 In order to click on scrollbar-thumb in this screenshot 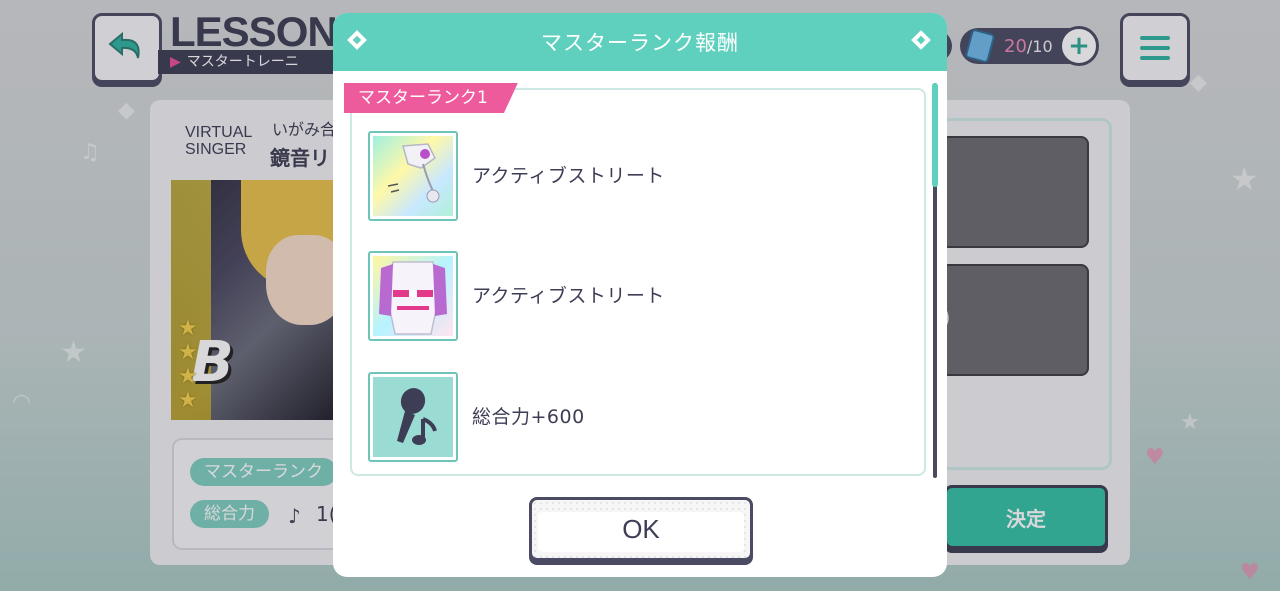, I will do `click(935, 135)`.